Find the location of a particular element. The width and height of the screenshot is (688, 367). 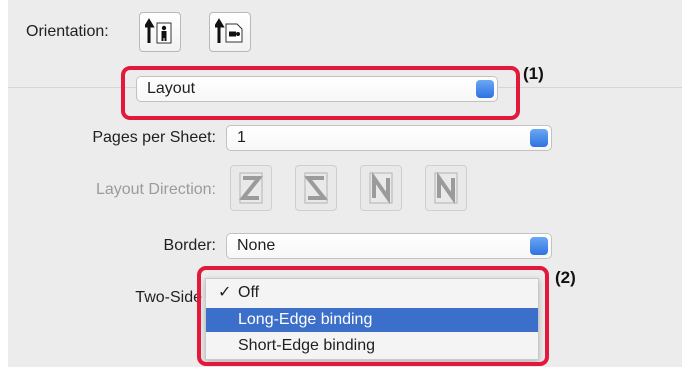

layout-direction-n-button is located at coordinates (446, 188).